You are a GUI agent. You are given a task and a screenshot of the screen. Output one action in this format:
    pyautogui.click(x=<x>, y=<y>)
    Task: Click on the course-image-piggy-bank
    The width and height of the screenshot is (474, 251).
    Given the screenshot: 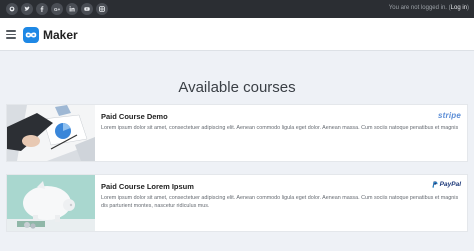 What is the action you would take?
    pyautogui.click(x=51, y=203)
    